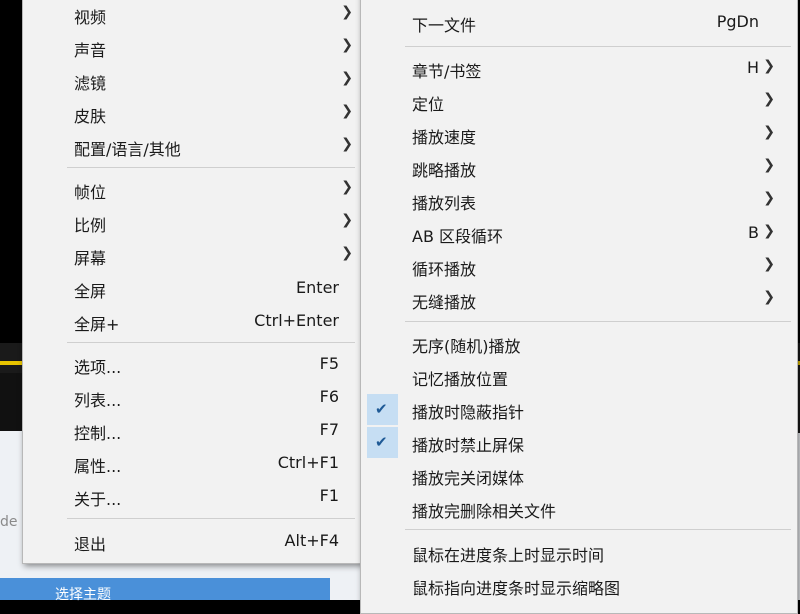 Image resolution: width=800 pixels, height=614 pixels. I want to click on background-text-fragment: de, so click(9, 522).